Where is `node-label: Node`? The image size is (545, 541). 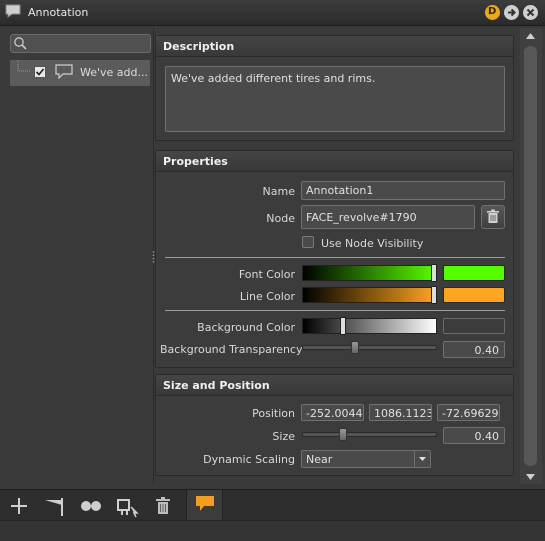 node-label: Node is located at coordinates (280, 218).